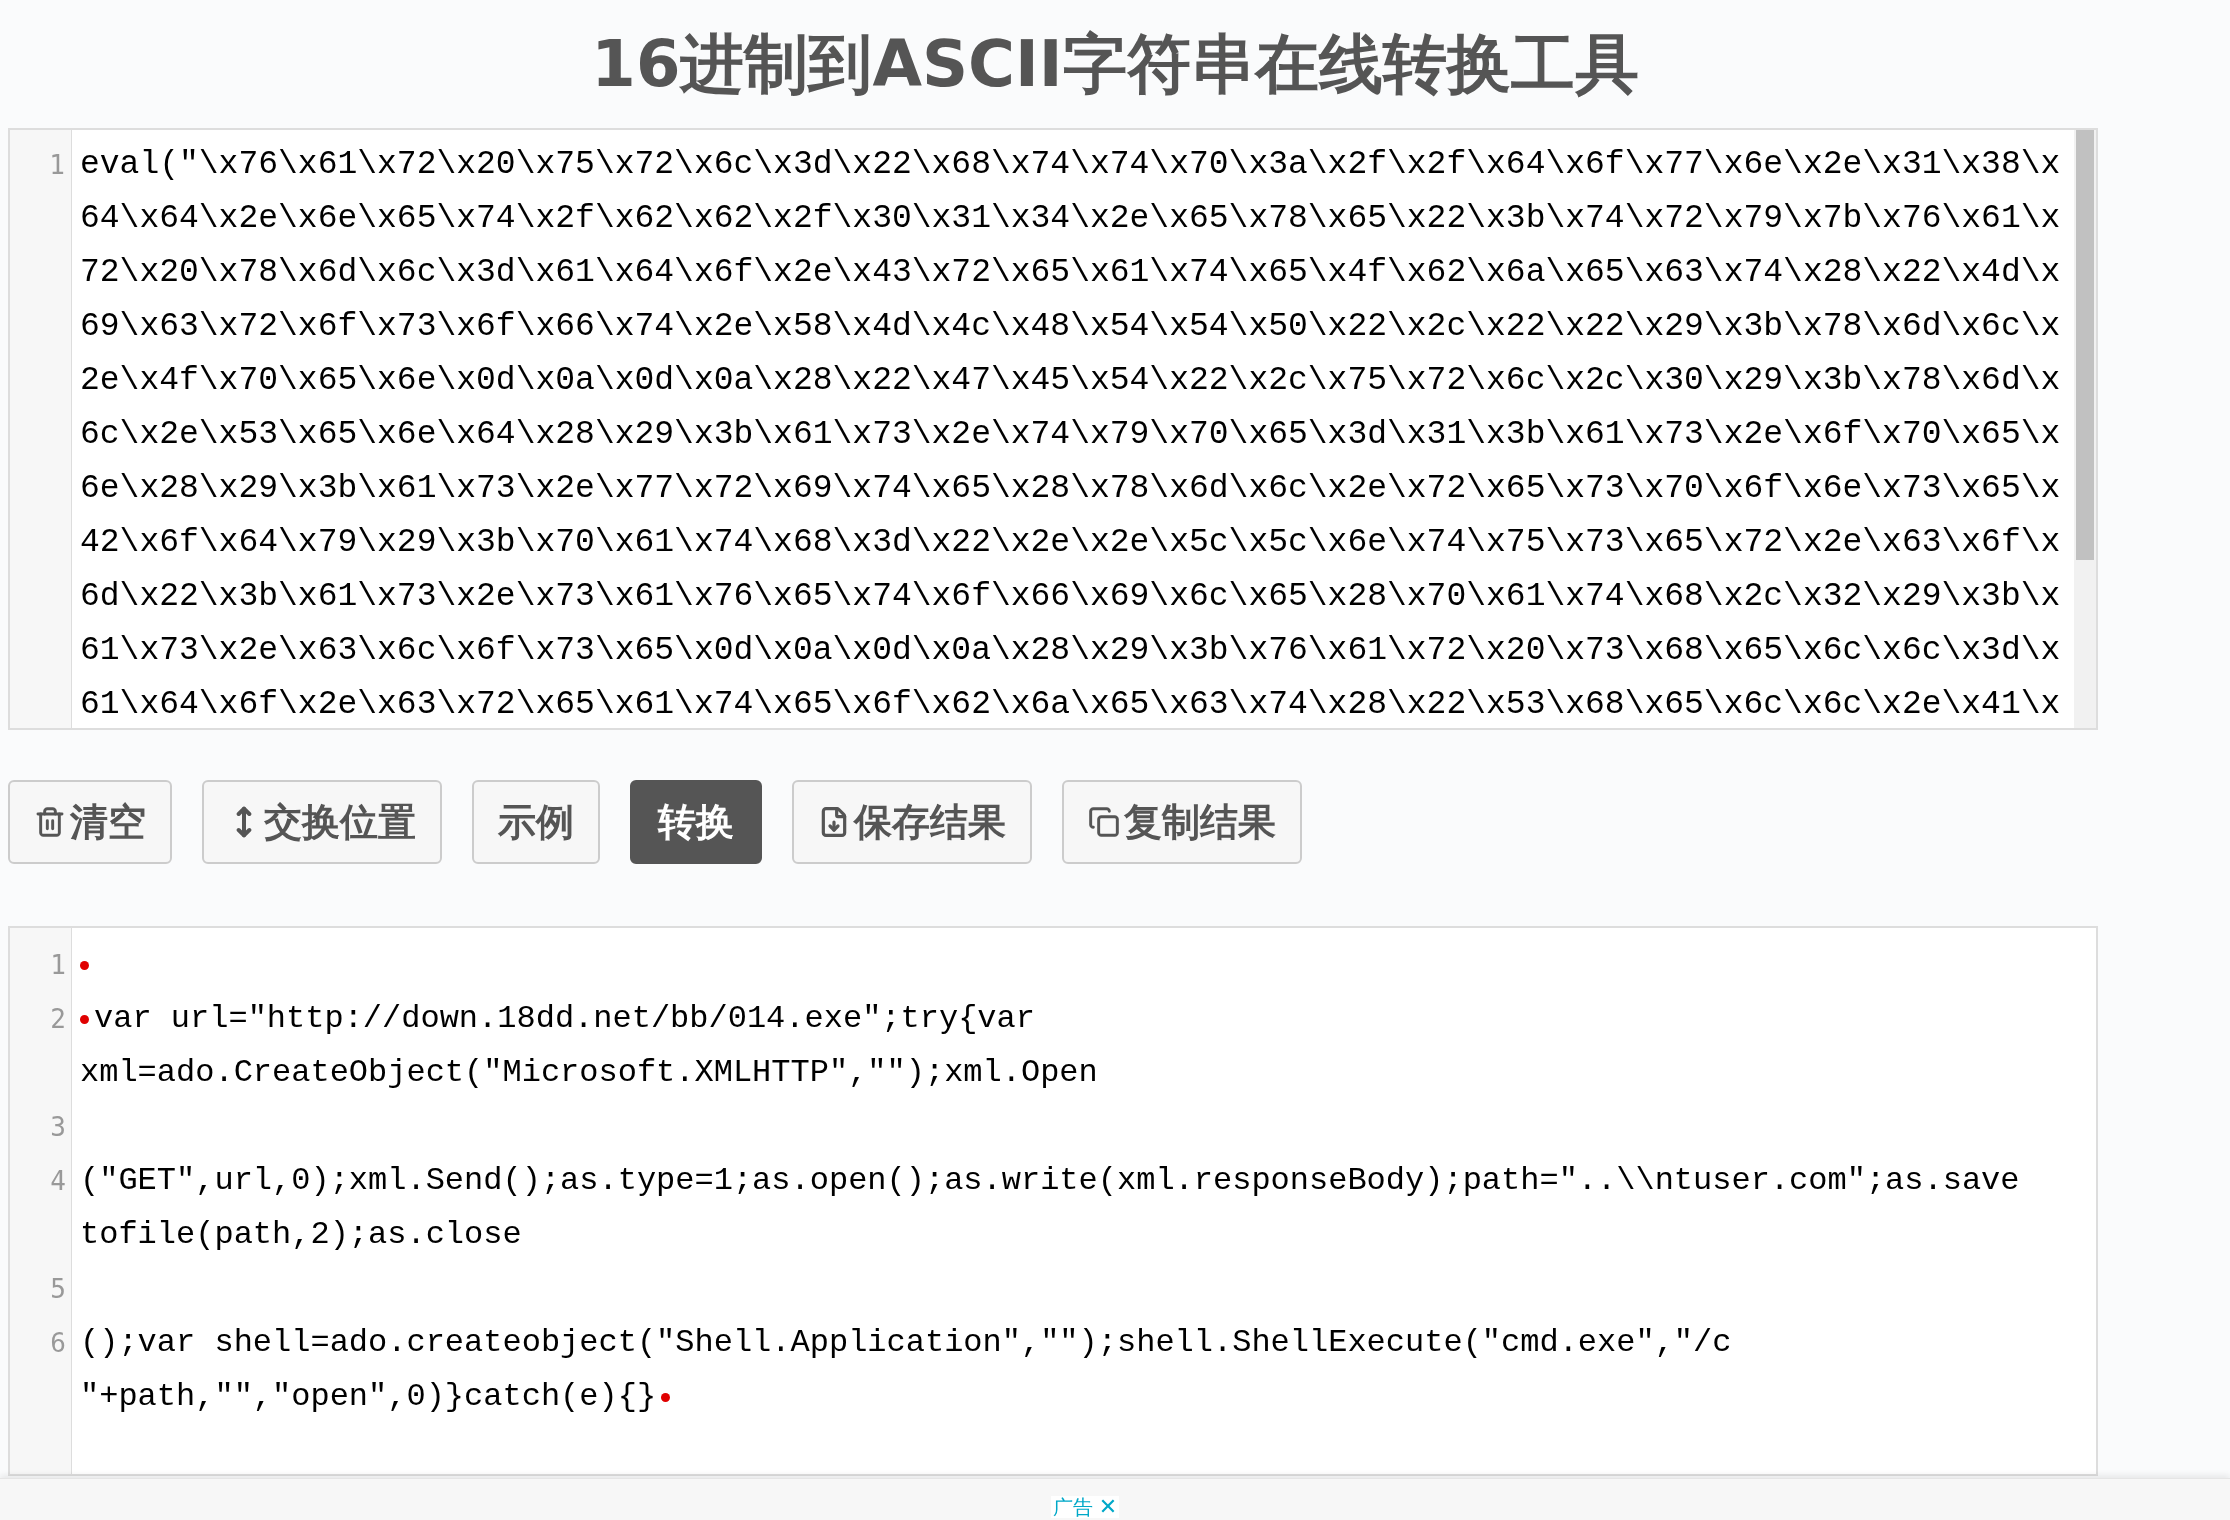  What do you see at coordinates (368, 1397) in the screenshot?
I see `code-line: "+path,"","open",0)}catch(e){}` at bounding box center [368, 1397].